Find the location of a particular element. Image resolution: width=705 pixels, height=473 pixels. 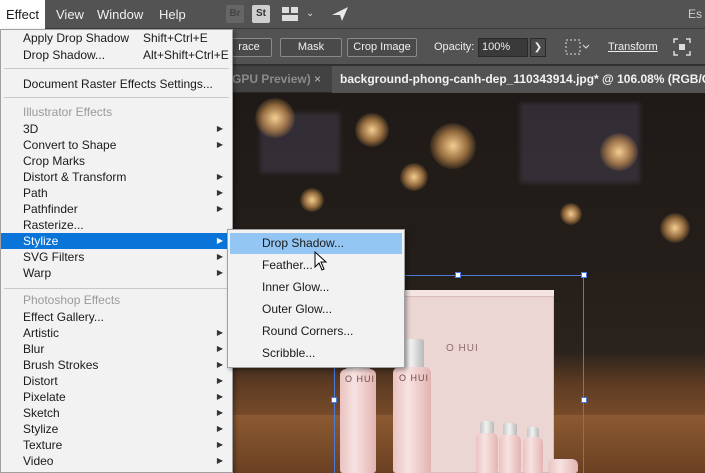

opacity-label: Opacity: is located at coordinates (454, 47).